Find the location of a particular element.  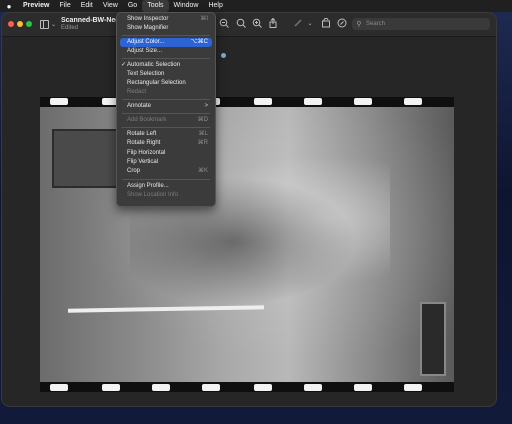

menu-item-label: Show Magnifier is located at coordinates (148, 28).